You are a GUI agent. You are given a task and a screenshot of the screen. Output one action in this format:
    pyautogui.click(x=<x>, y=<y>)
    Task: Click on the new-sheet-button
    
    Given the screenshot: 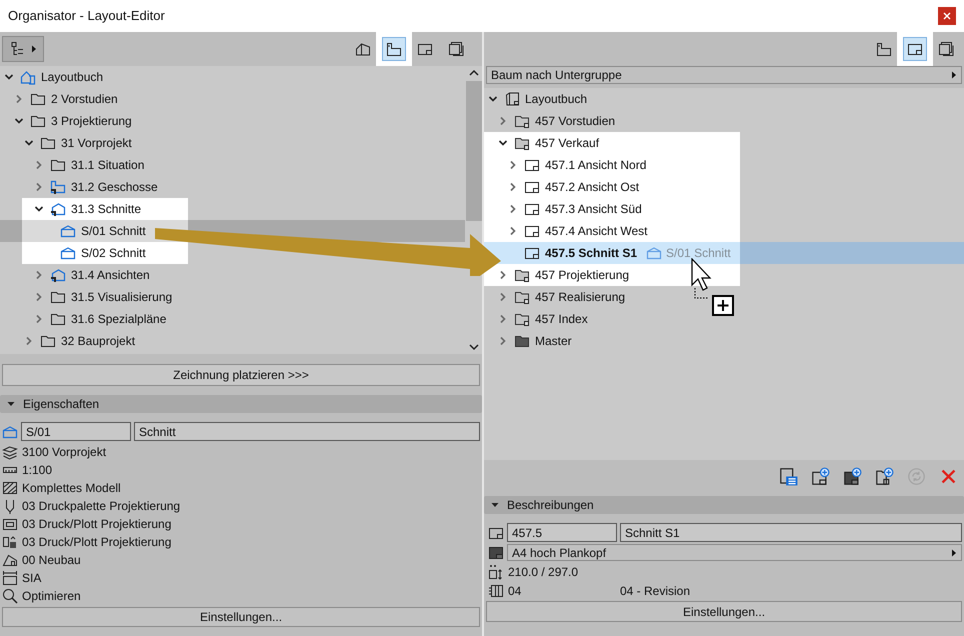 What is the action you would take?
    pyautogui.click(x=820, y=476)
    